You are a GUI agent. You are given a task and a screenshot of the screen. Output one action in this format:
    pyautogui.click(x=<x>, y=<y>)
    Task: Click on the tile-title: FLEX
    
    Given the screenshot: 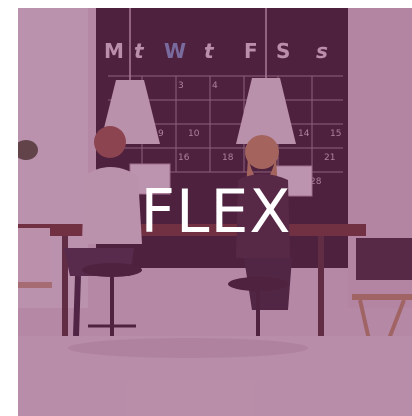 What is the action you would take?
    pyautogui.click(x=216, y=212)
    